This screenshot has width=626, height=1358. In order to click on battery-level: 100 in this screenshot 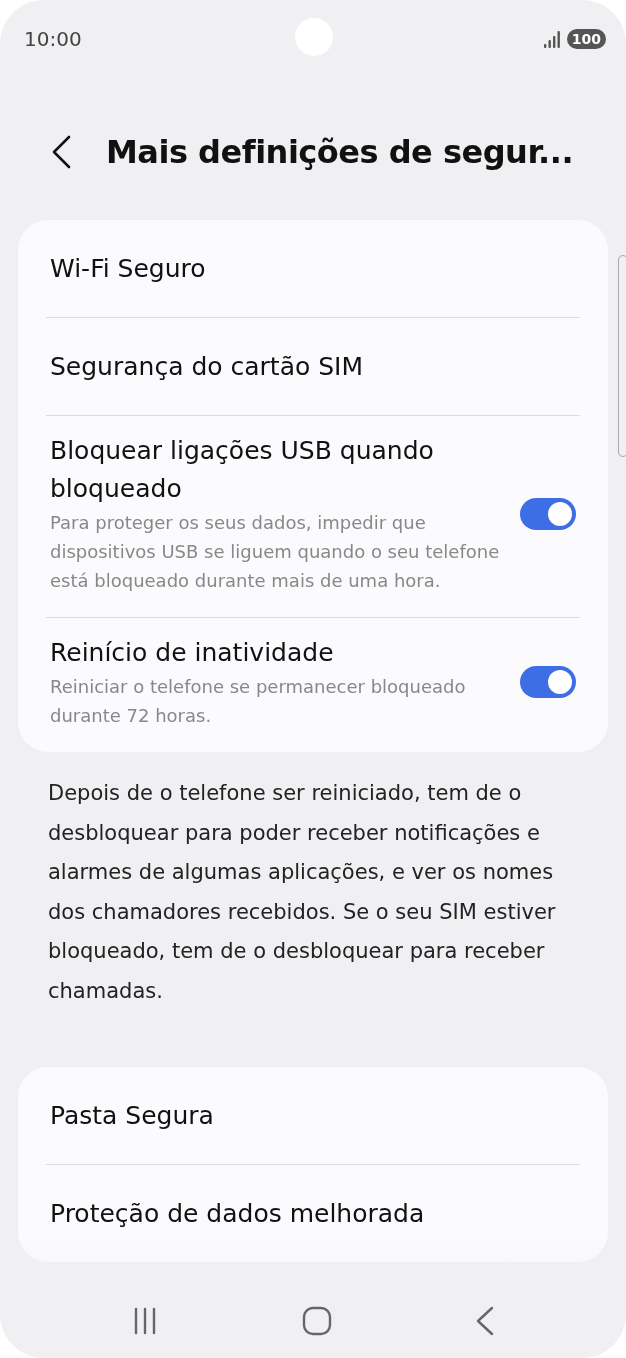, I will do `click(586, 39)`.